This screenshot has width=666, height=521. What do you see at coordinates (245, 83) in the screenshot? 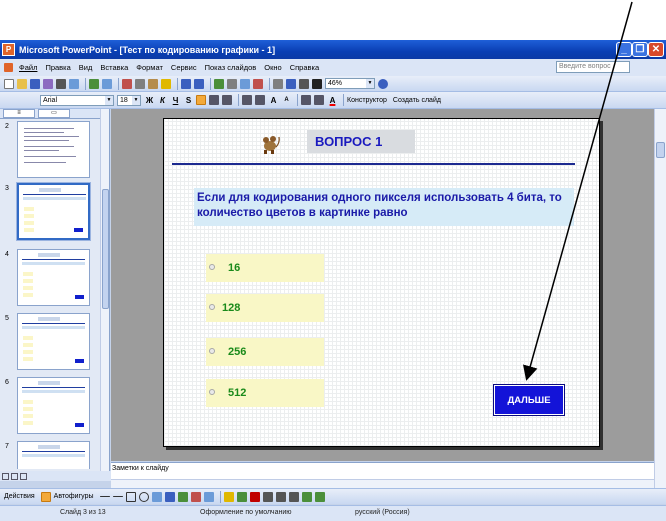
I see `insert-picture-icon` at bounding box center [245, 83].